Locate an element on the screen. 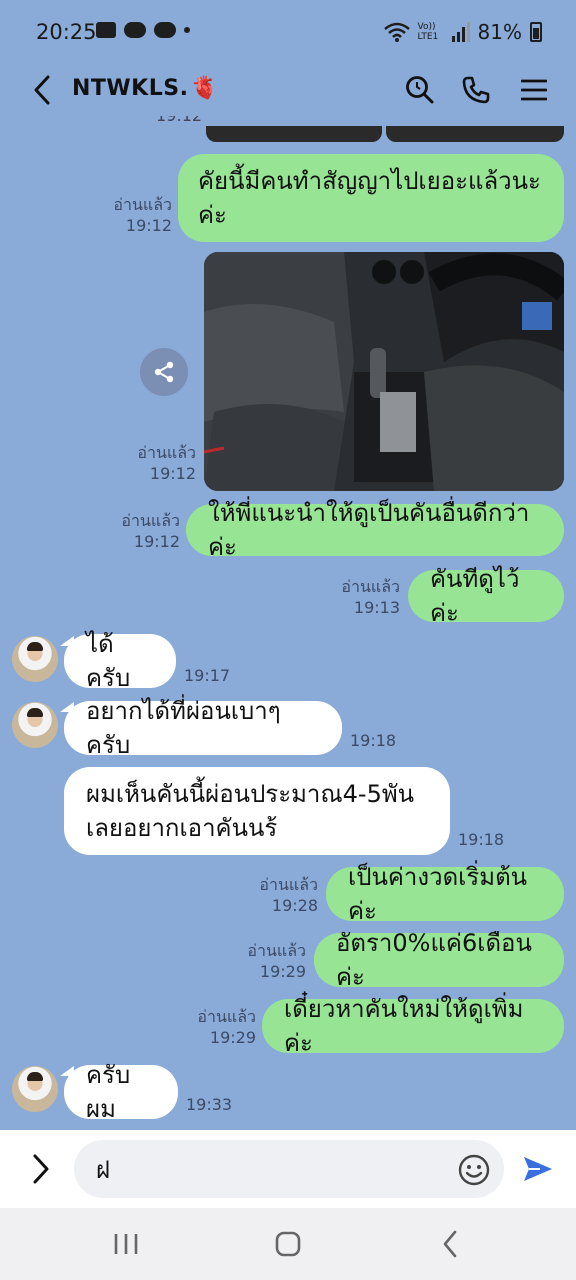 The width and height of the screenshot is (576, 1280). message-text: ผมเห็นคันนี้ผ่อนประมาณ4-5พัน is located at coordinates (250, 794).